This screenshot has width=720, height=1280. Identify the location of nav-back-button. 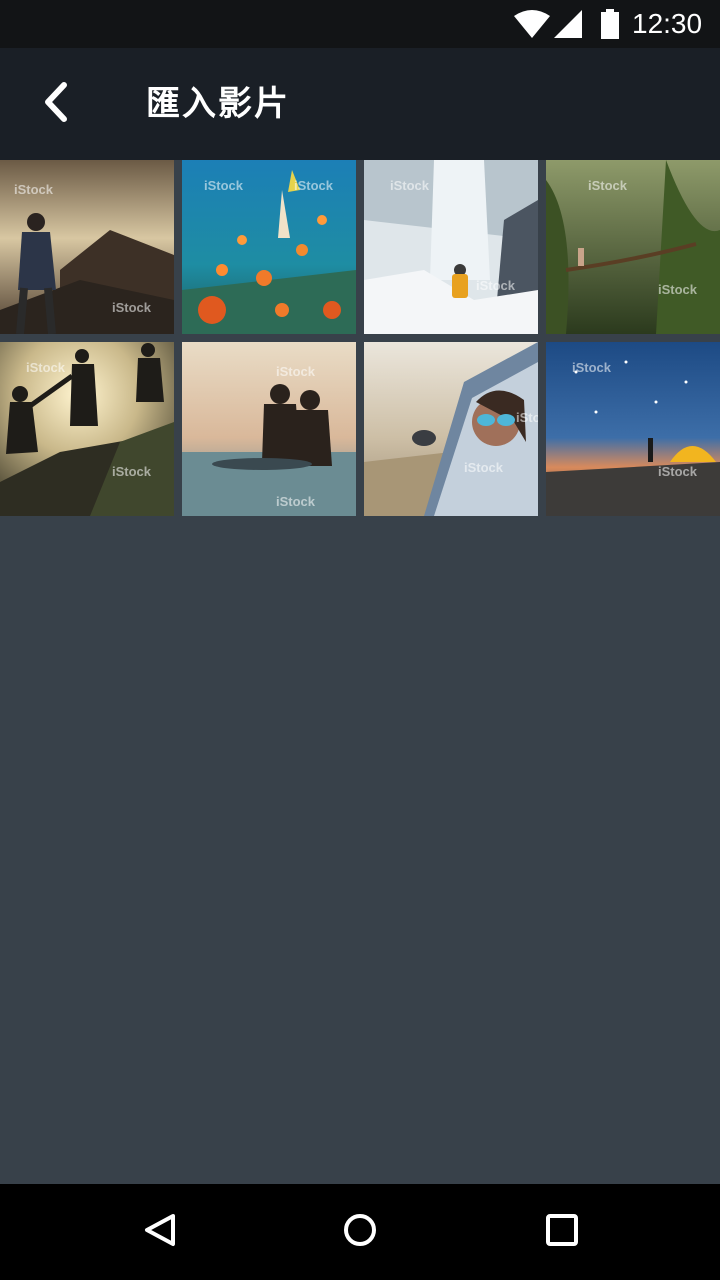
(160, 1232).